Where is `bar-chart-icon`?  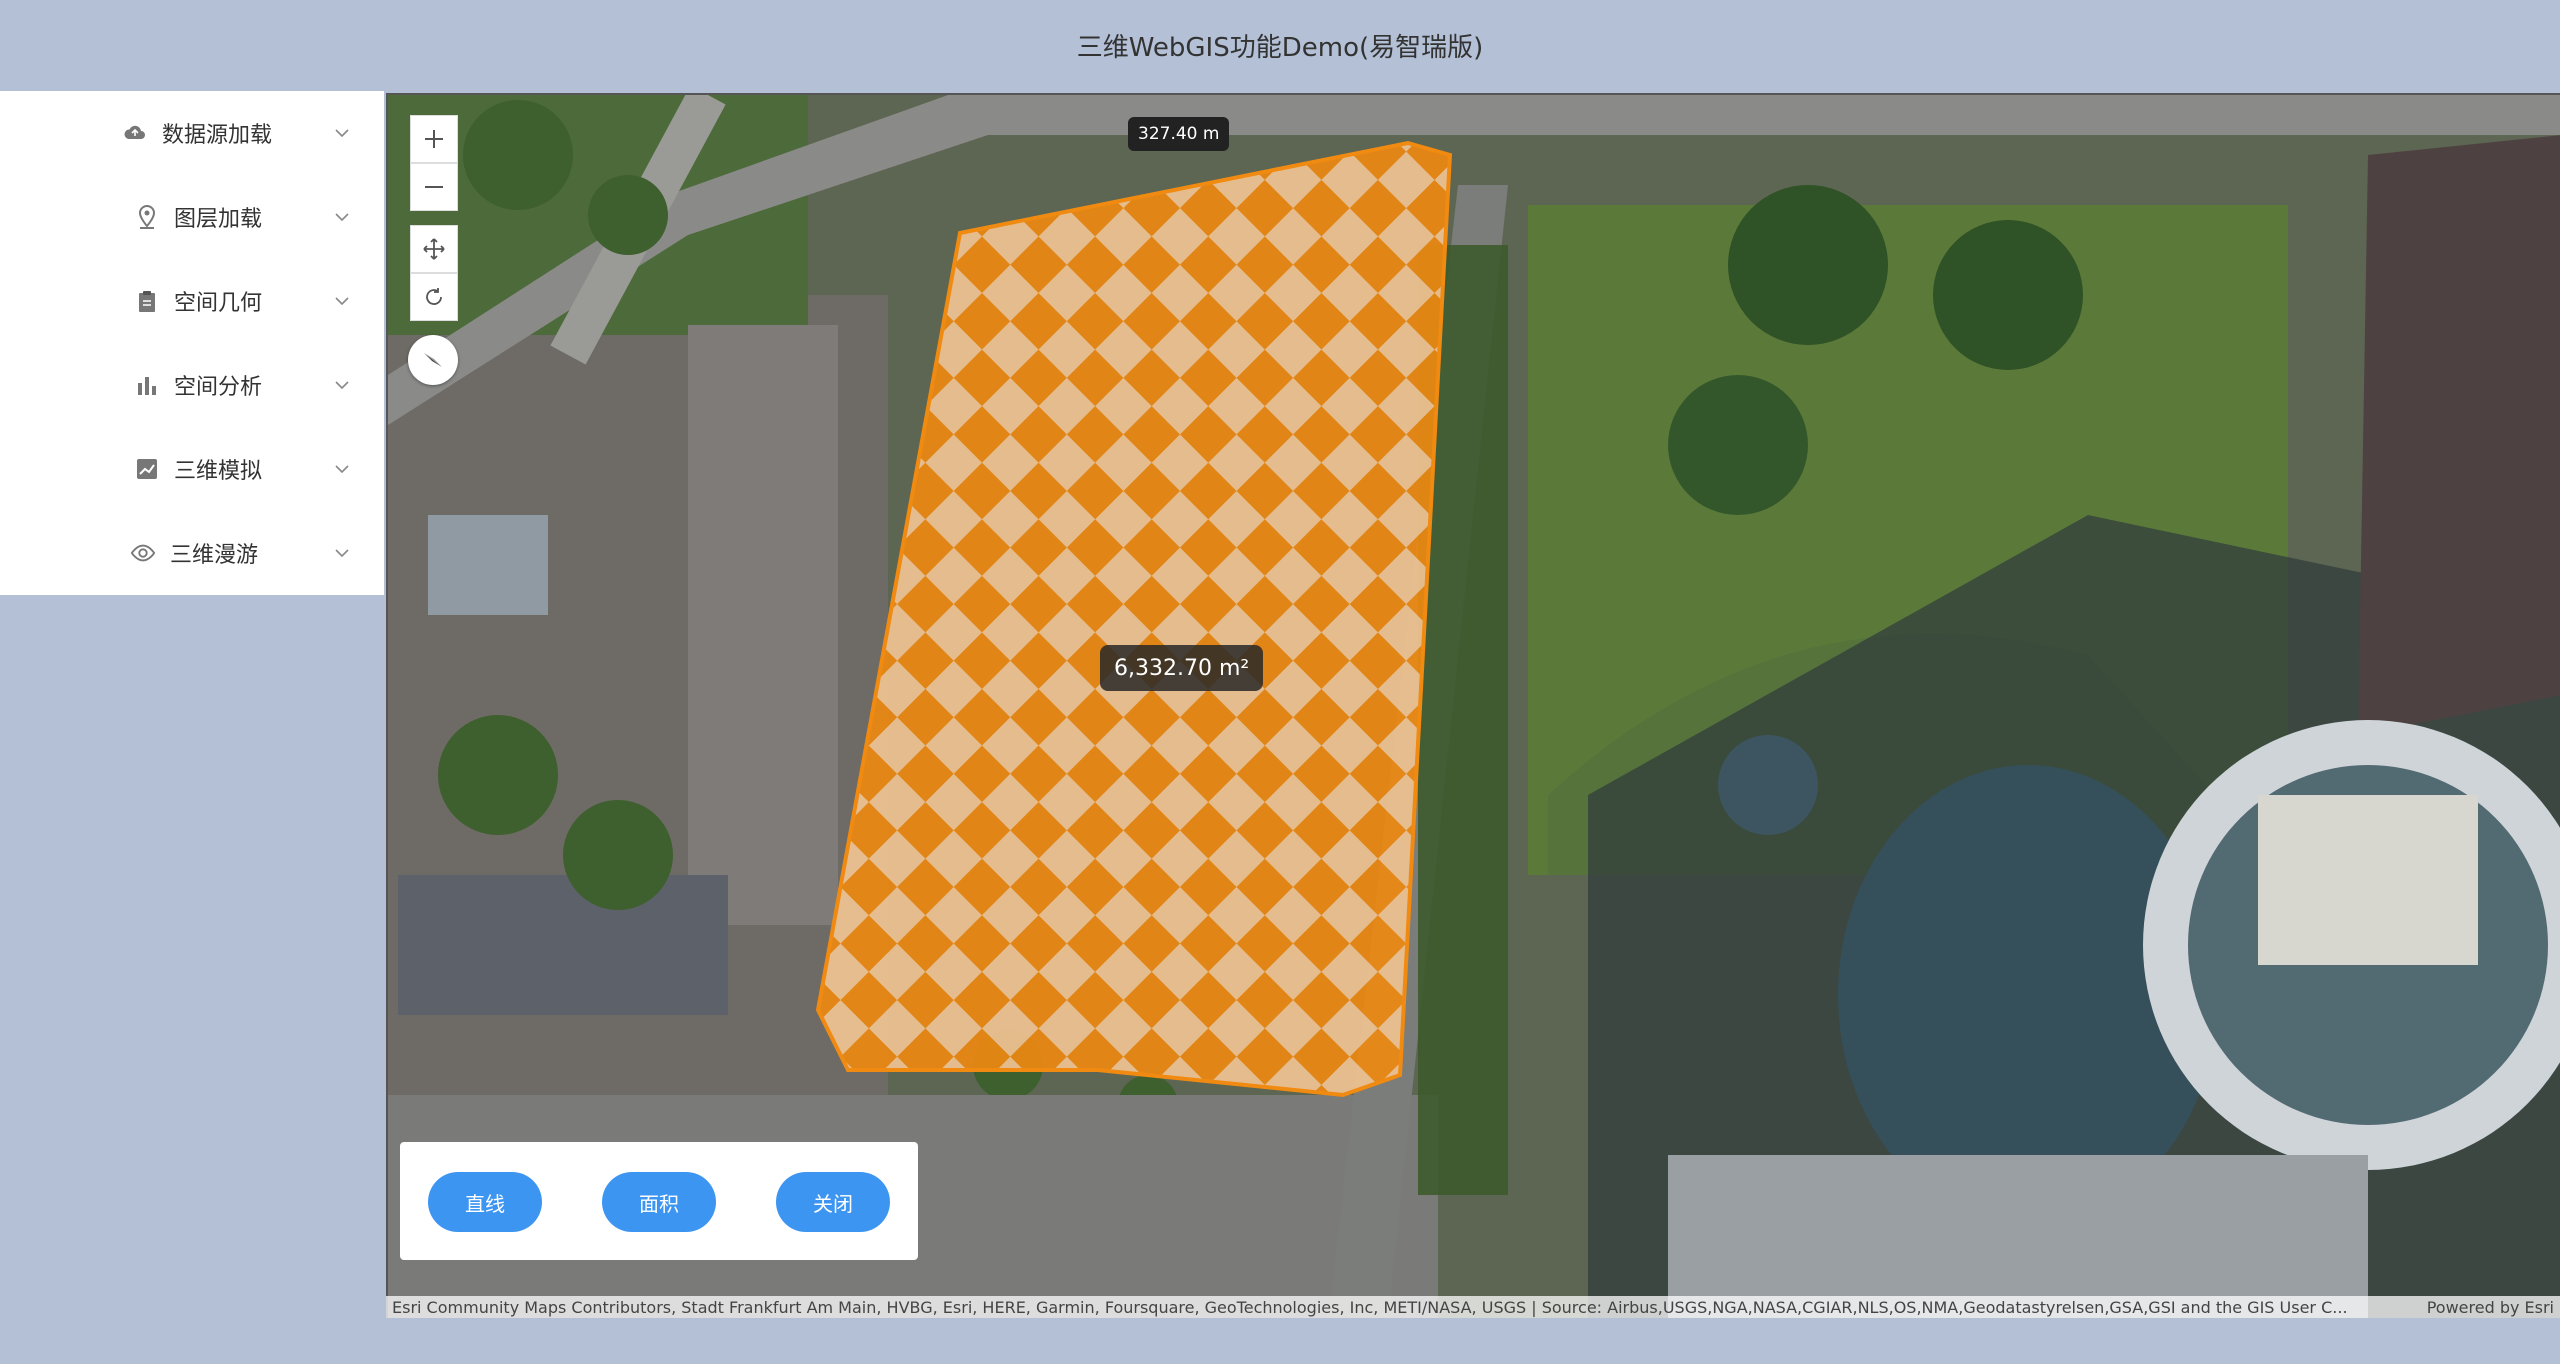
bar-chart-icon is located at coordinates (147, 385).